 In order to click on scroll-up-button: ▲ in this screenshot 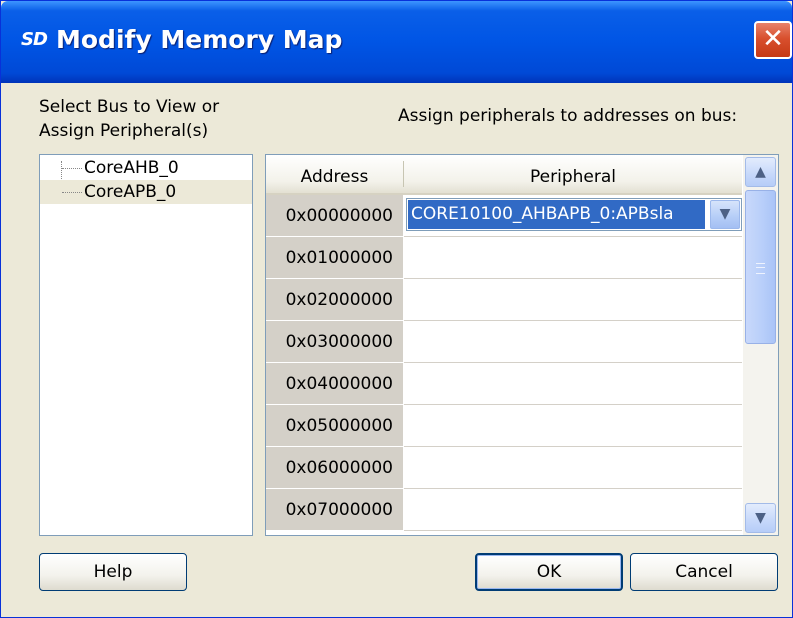, I will do `click(760, 172)`.